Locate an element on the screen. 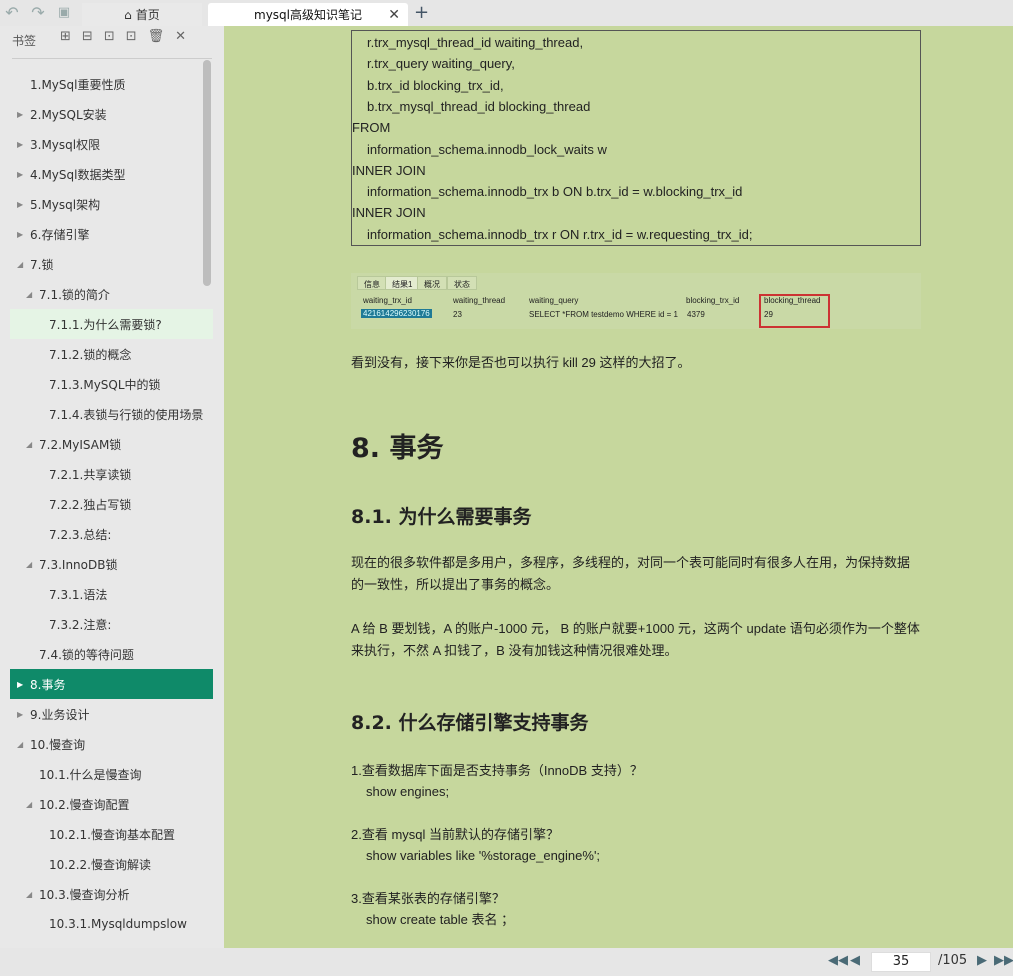 The width and height of the screenshot is (1013, 976). result-tab: 结果1 is located at coordinates (402, 283).